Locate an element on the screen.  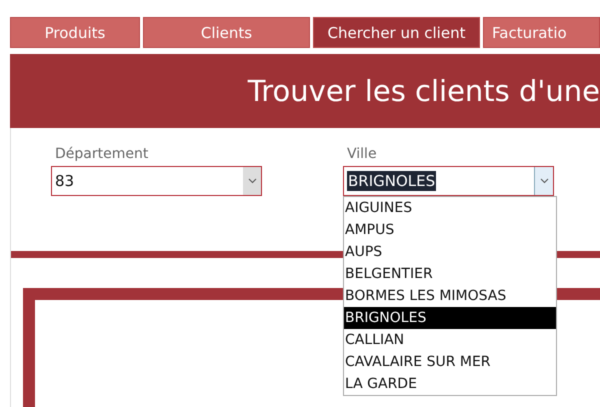
tab: Clients is located at coordinates (226, 32).